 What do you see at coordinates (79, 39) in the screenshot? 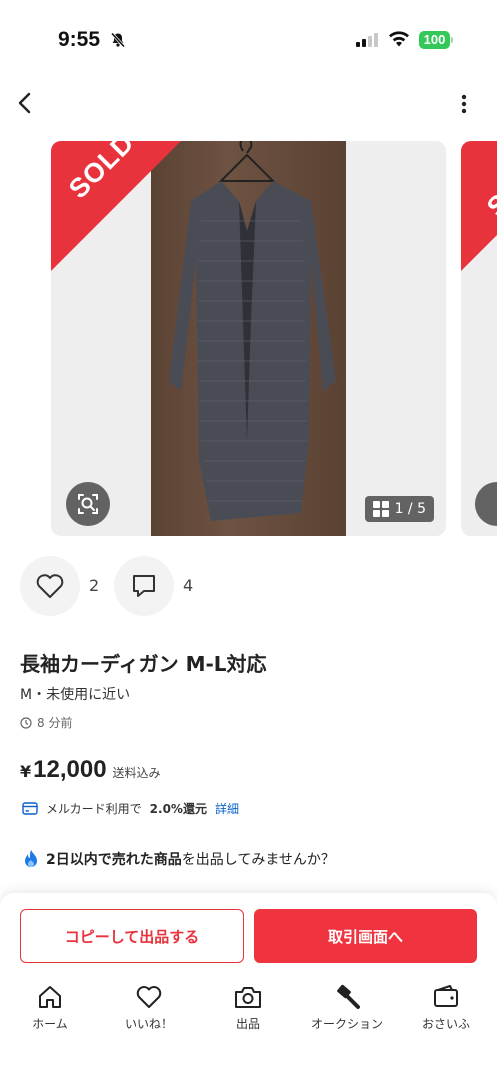
I see `status-time: 9:55` at bounding box center [79, 39].